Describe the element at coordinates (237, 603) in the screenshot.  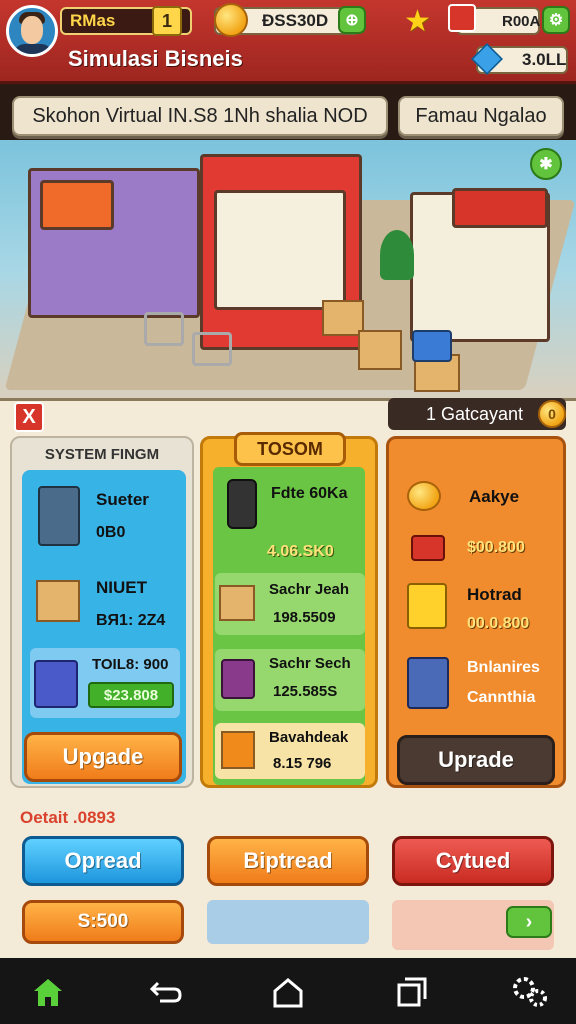
I see `paper-bag-icon` at that location.